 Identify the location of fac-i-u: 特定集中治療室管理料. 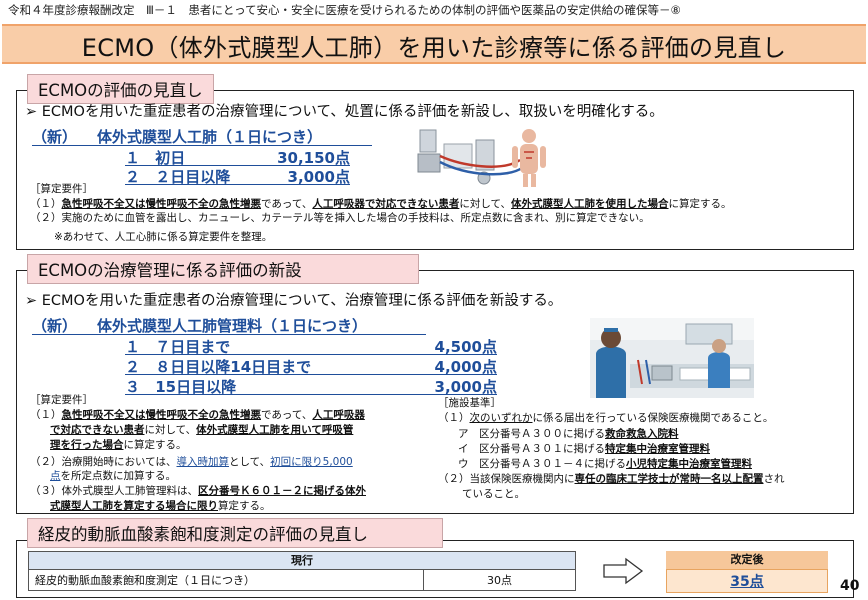
(657, 449).